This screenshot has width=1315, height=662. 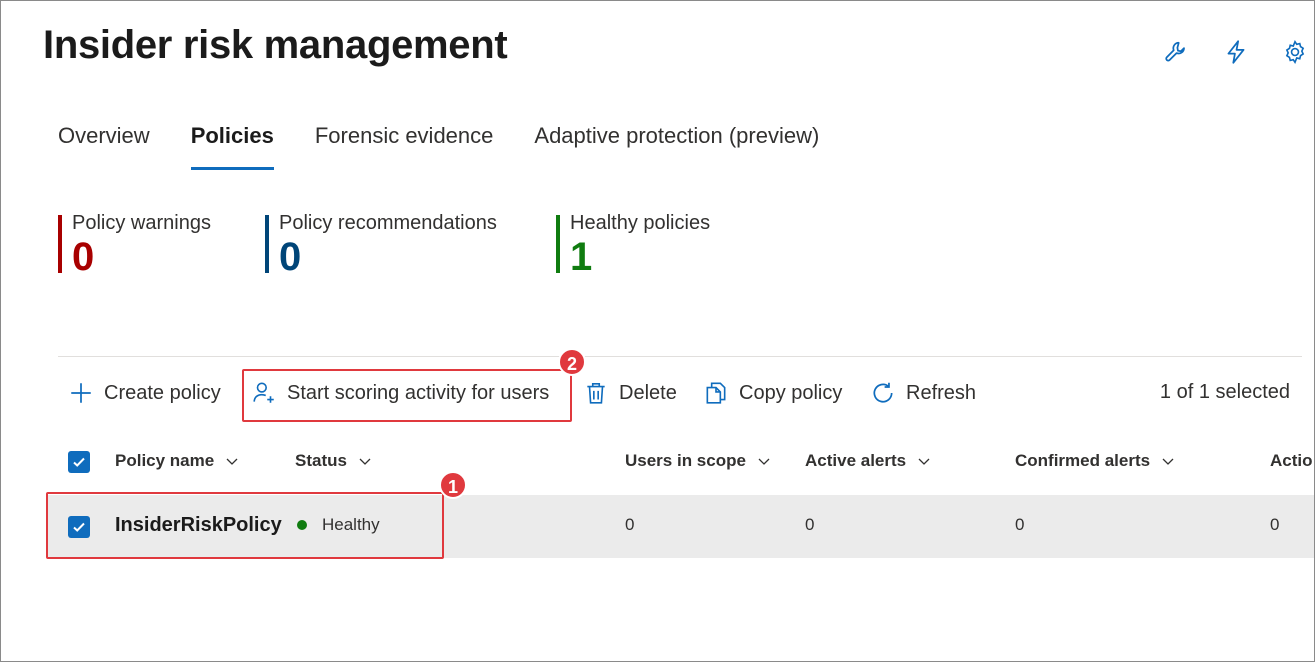 I want to click on lightning-icon, so click(x=1237, y=53).